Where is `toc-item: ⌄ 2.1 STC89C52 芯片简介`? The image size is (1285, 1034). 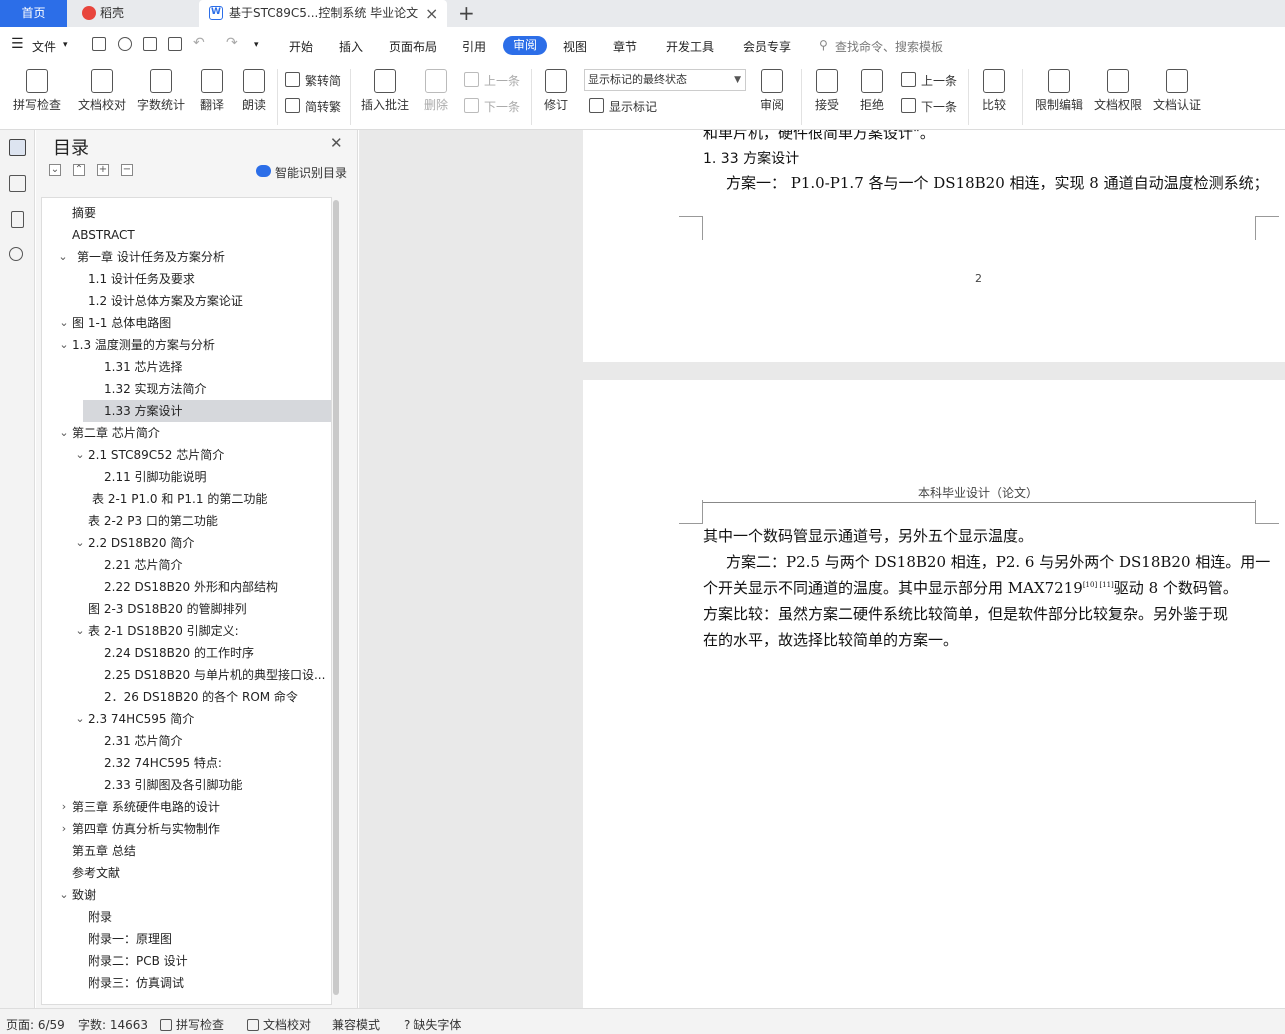 toc-item: ⌄ 2.1 STC89C52 芯片简介 is located at coordinates (186, 455).